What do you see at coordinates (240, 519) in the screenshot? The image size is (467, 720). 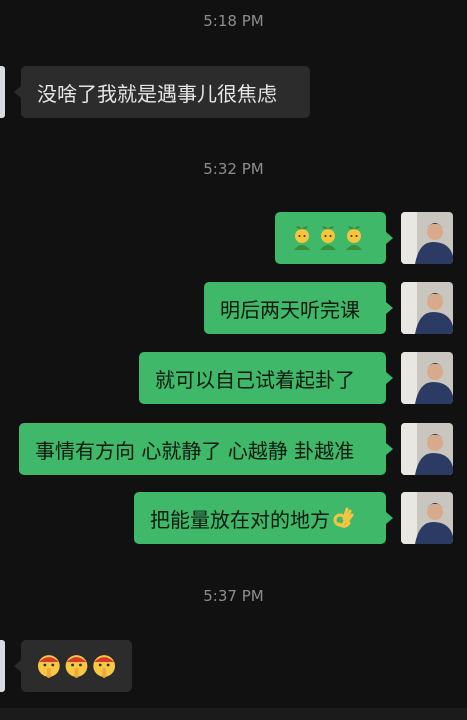 I see `message-text: 把能量放在对的地方` at bounding box center [240, 519].